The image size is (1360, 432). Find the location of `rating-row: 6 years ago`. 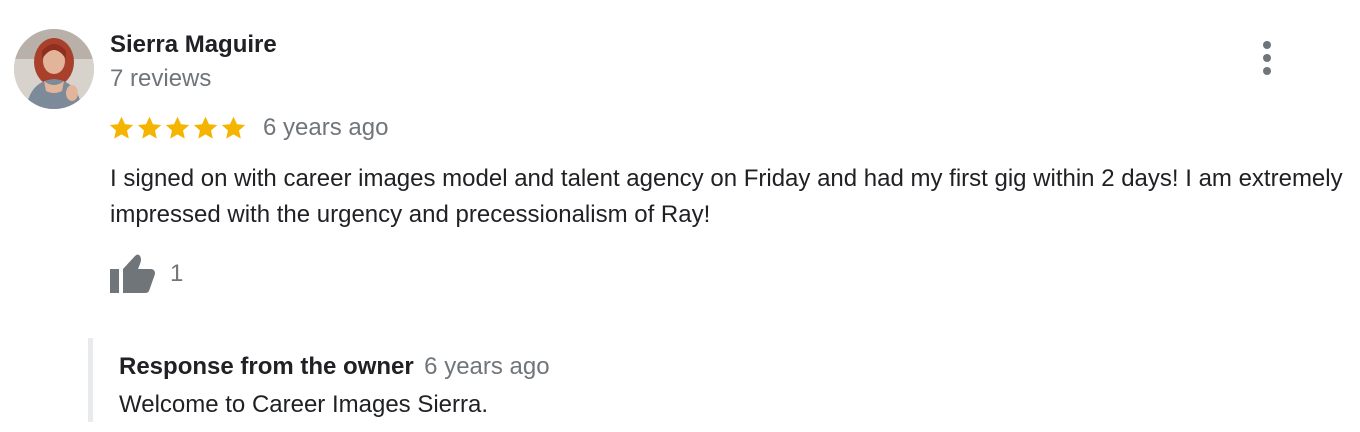

rating-row: 6 years ago is located at coordinates (248, 128).